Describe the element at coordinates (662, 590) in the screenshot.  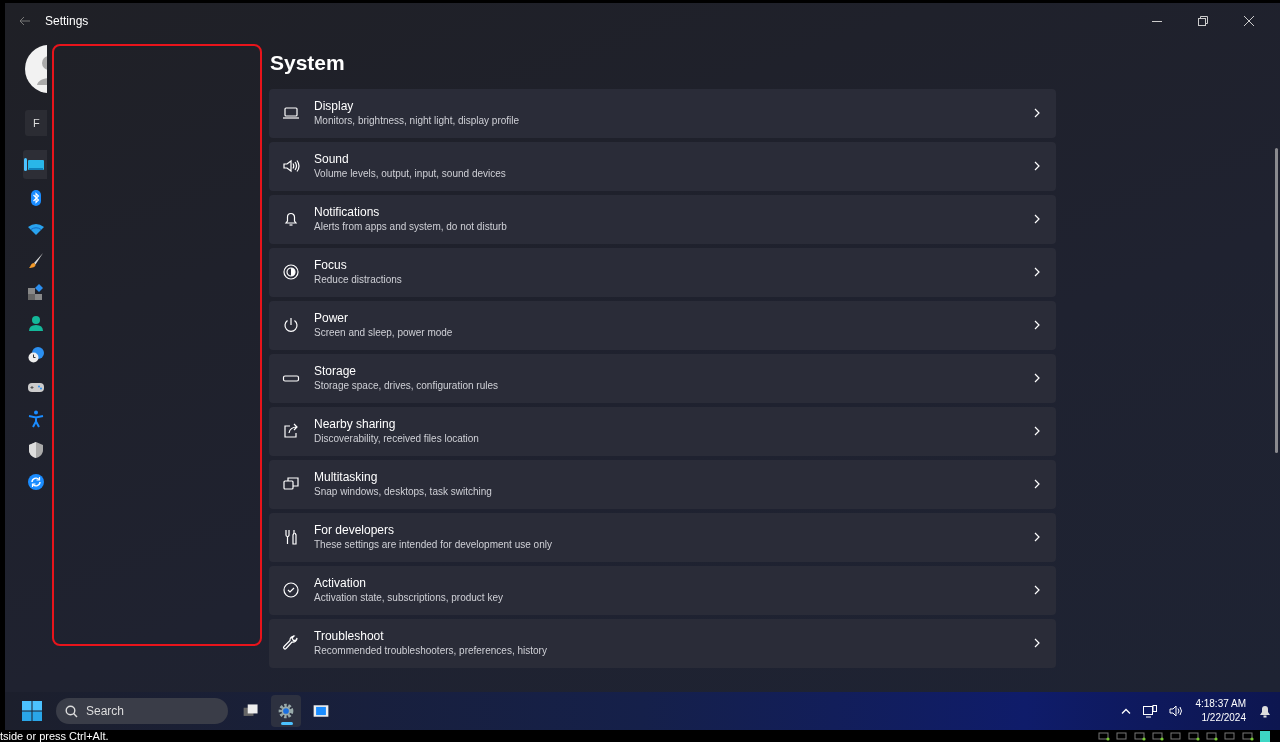
I see `settings-item: Activation Activation state, subscriptions, product key` at that location.